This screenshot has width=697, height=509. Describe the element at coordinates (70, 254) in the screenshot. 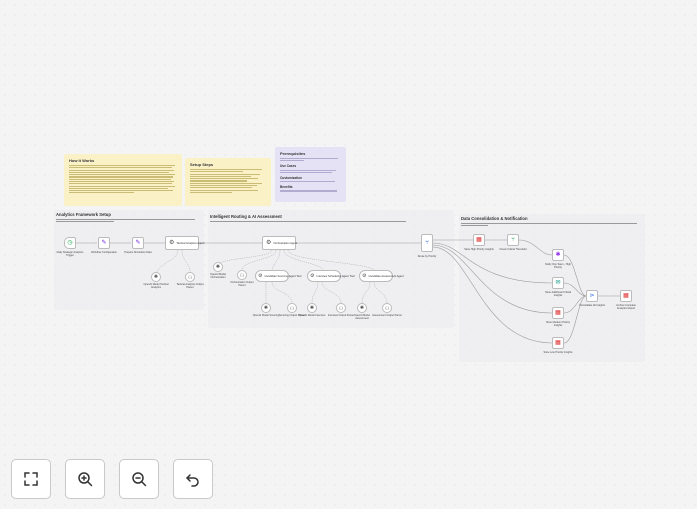

I see `node-label: Daily Strategic Analytics Trigger` at that location.